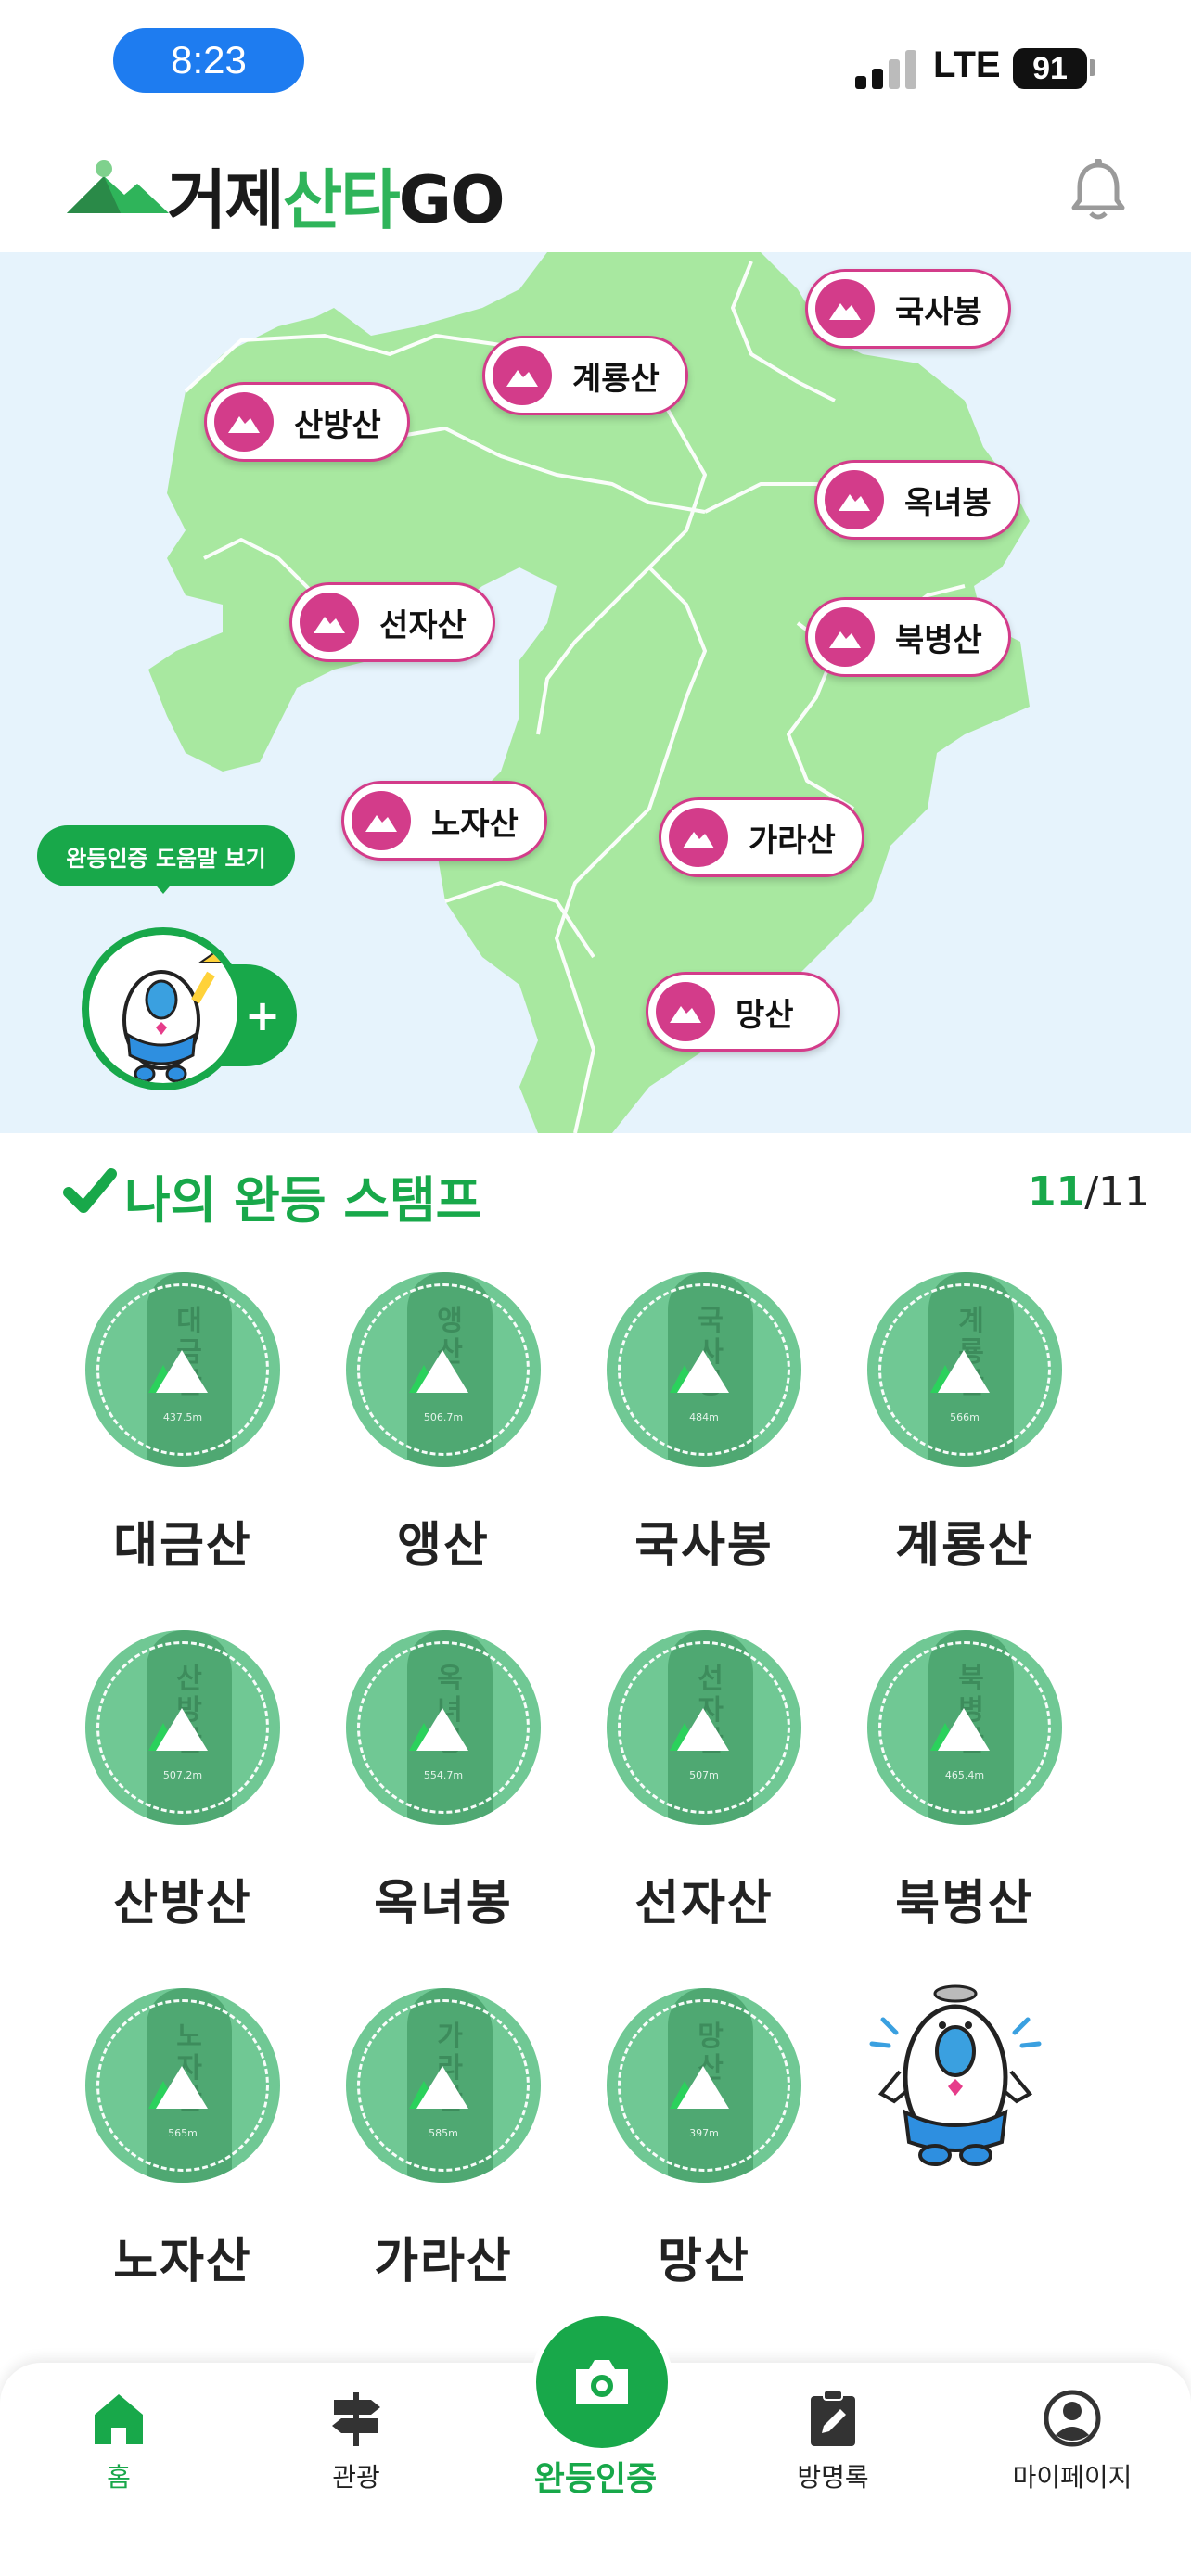 The height and width of the screenshot is (2576, 1191). I want to click on stamp-oknyeobong: 옥녀봉 554.7m, so click(443, 1727).